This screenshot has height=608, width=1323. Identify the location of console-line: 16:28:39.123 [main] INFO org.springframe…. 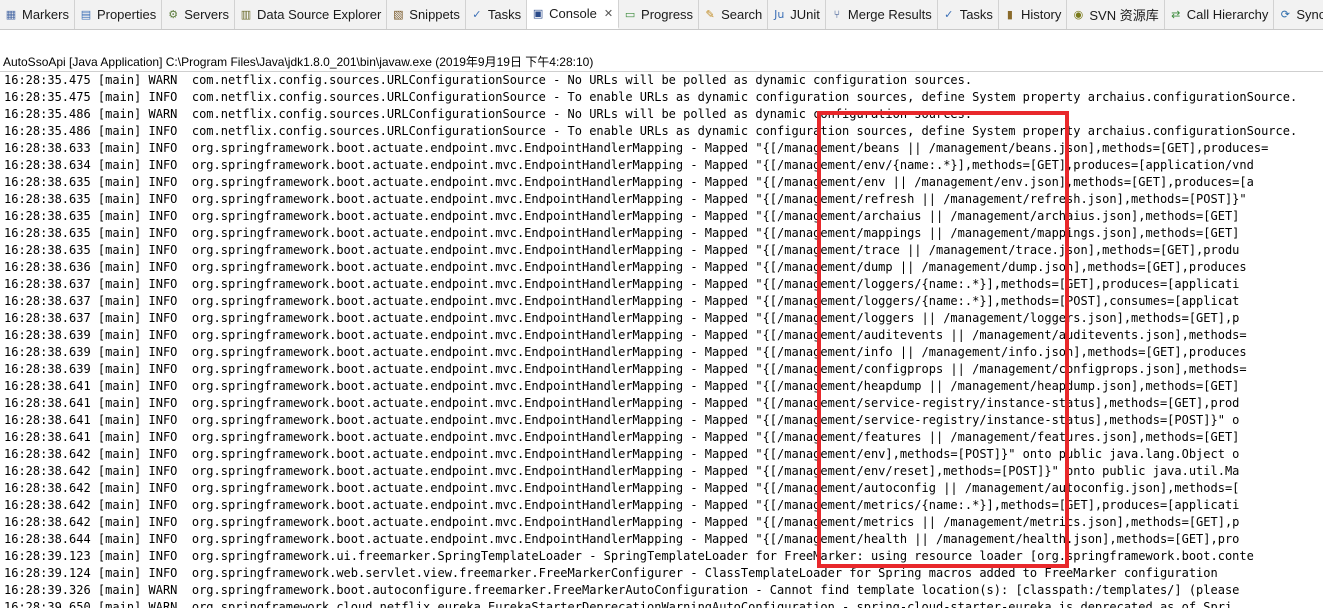
(629, 556).